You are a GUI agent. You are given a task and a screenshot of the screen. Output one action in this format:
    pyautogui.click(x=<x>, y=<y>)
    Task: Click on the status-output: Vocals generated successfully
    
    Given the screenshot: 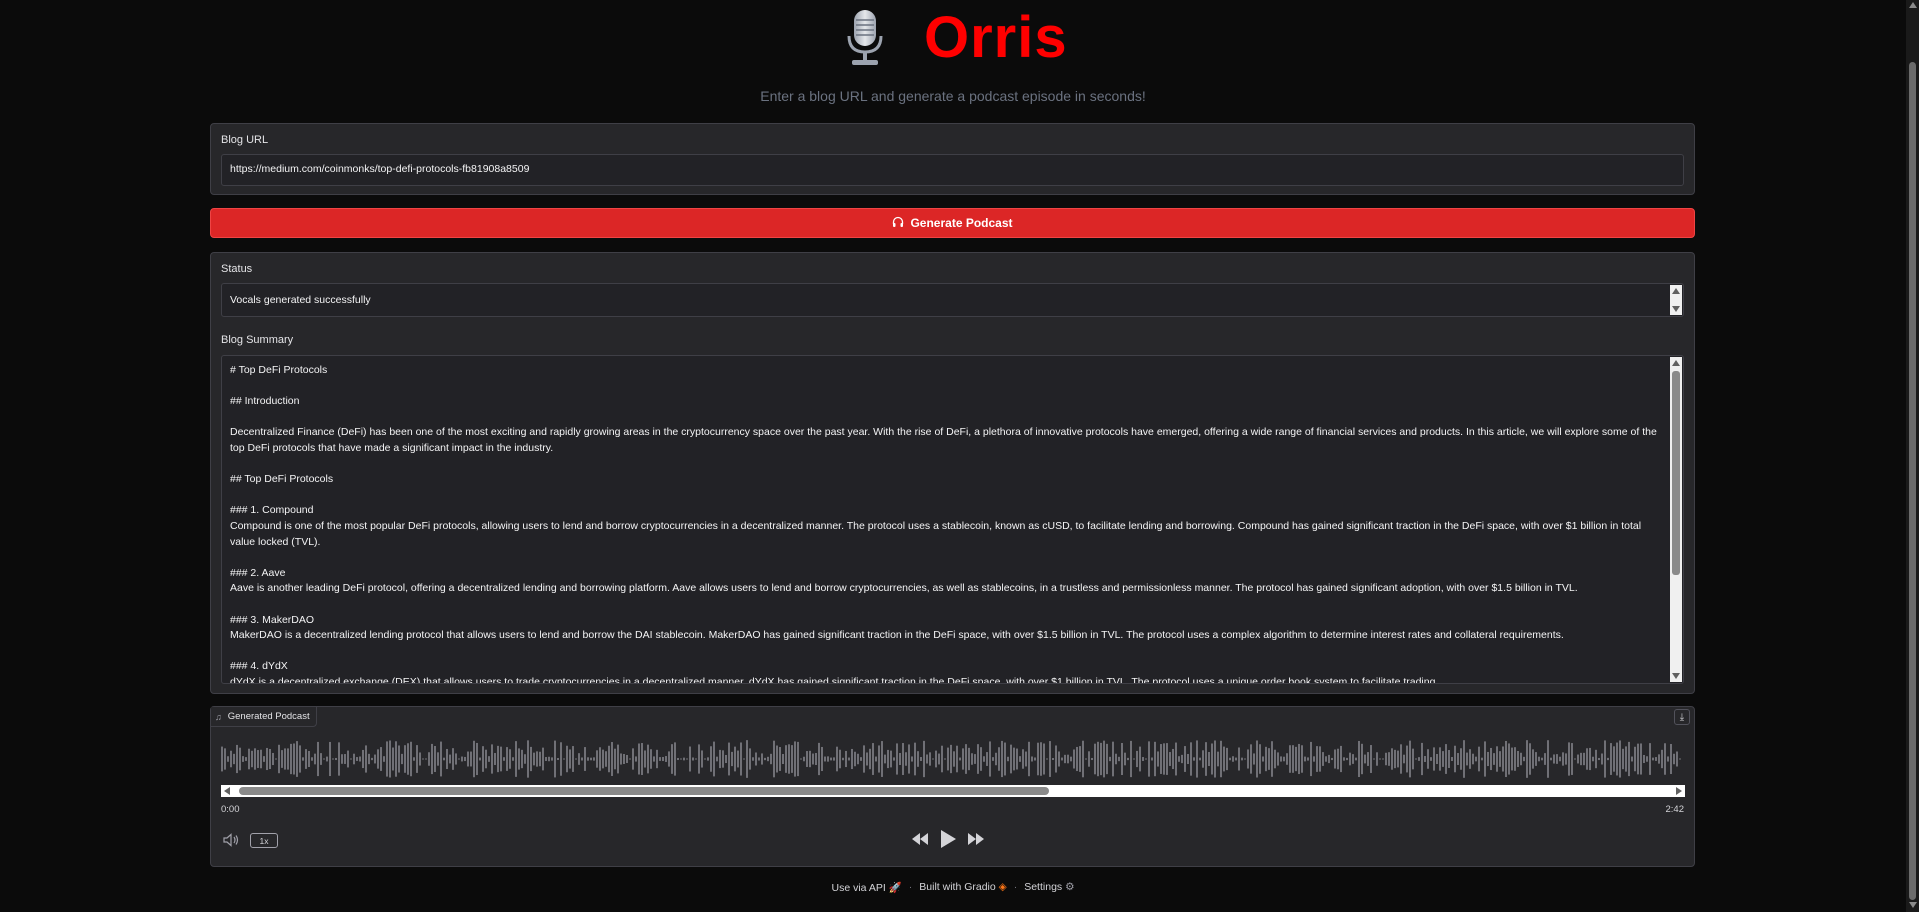 What is the action you would take?
    pyautogui.click(x=952, y=300)
    